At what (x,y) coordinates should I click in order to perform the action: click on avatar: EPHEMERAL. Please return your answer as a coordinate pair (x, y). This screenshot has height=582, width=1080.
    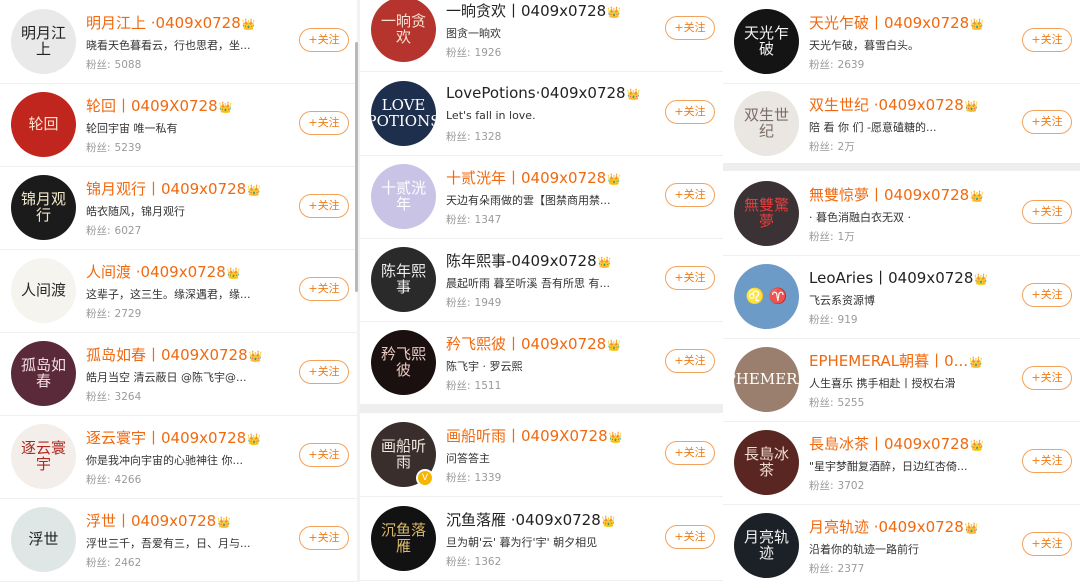
    Looking at the image, I should click on (766, 379).